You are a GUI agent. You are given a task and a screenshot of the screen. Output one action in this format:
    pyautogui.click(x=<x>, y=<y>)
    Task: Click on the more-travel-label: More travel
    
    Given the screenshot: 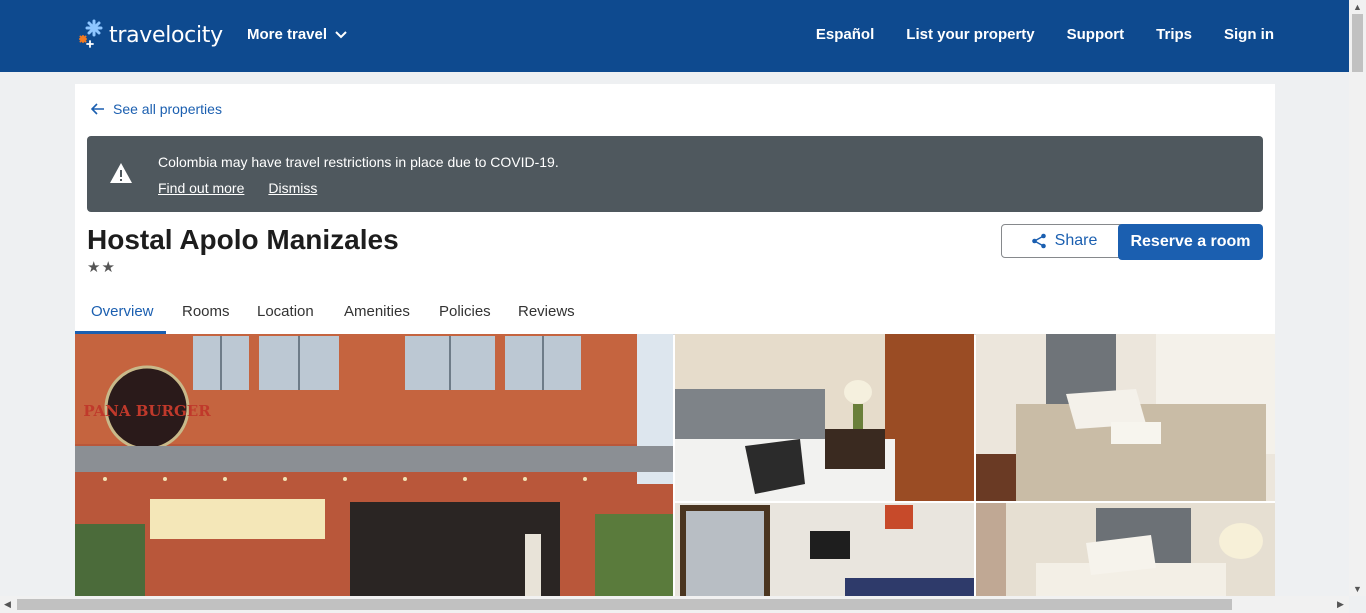 What is the action you would take?
    pyautogui.click(x=287, y=34)
    